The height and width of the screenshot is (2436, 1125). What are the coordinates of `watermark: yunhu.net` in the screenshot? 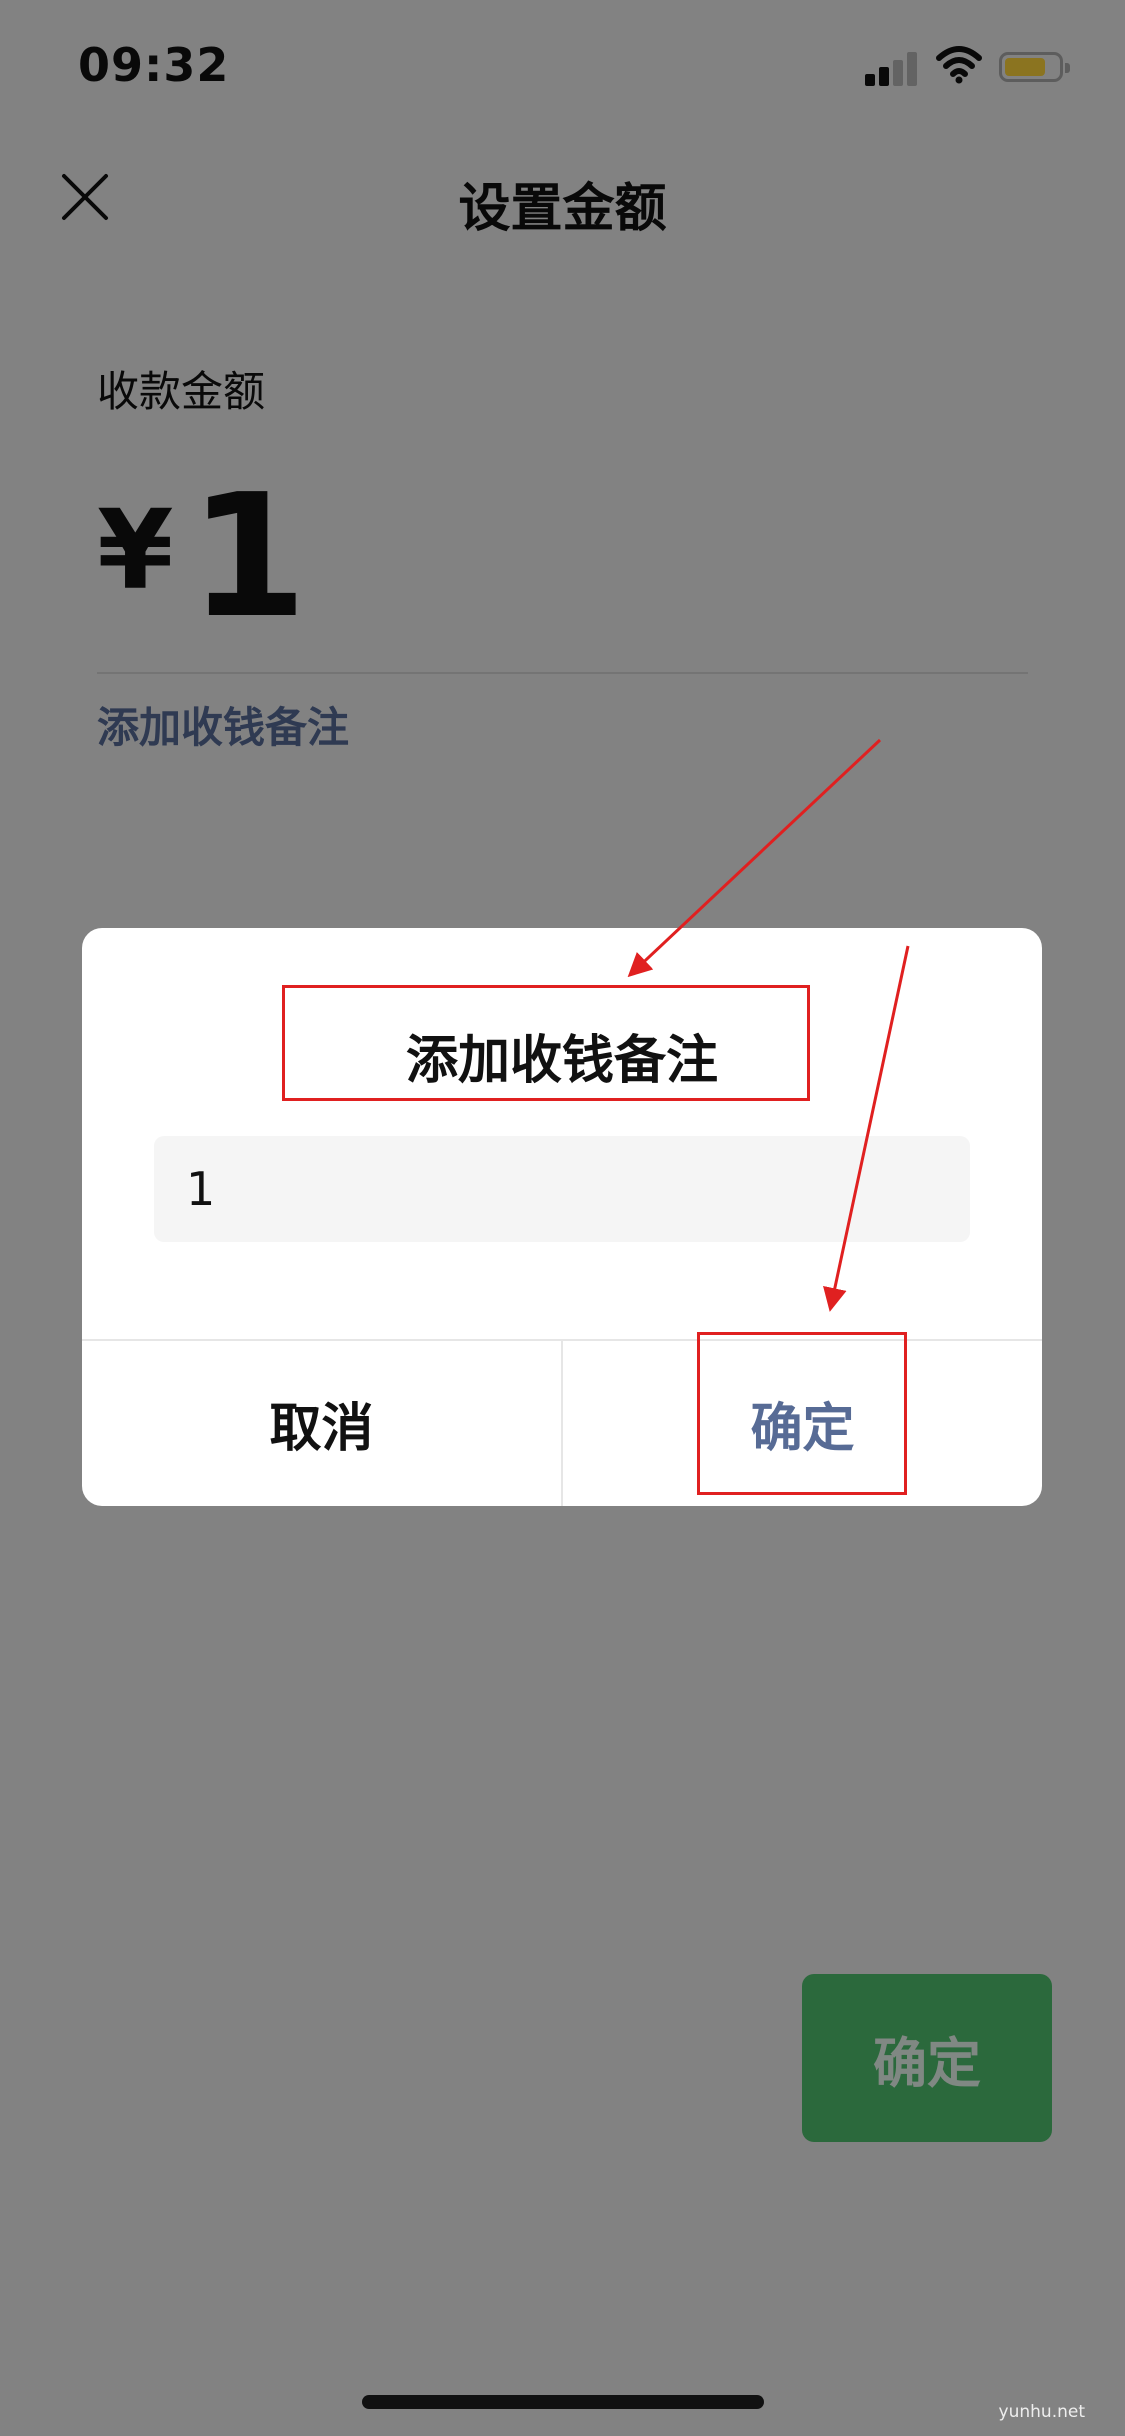 It's located at (1041, 2412).